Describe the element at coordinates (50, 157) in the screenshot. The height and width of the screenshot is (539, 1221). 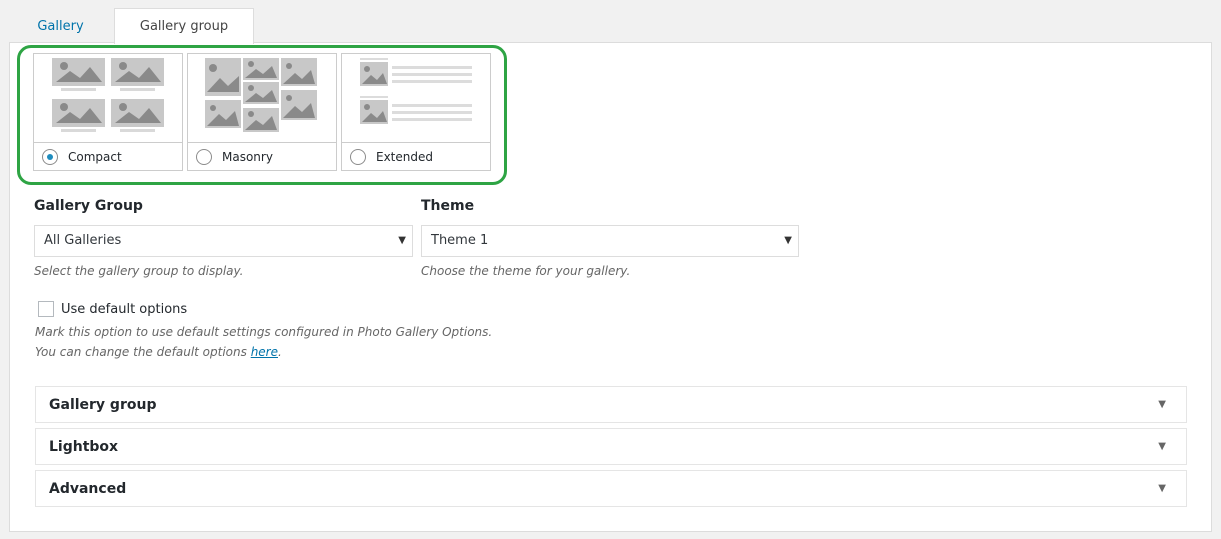
I see `view-radio-compact` at that location.